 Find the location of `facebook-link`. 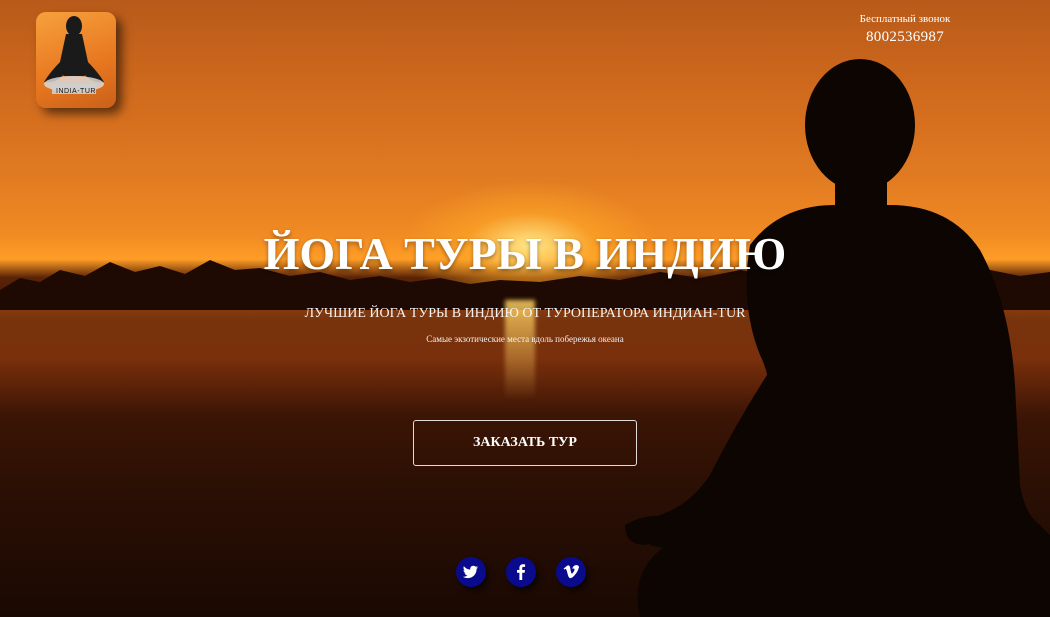

facebook-link is located at coordinates (521, 572).